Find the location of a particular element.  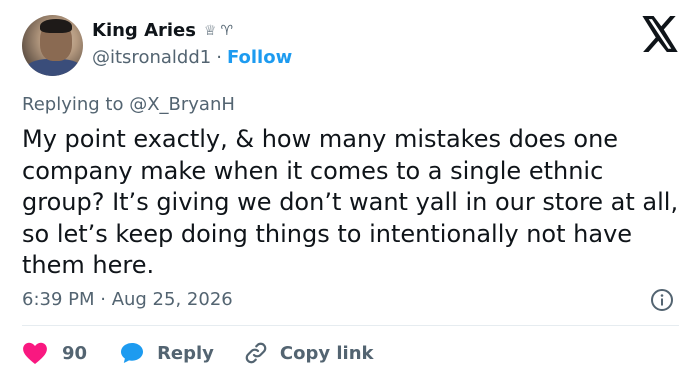

like-count: 90 is located at coordinates (75, 353).